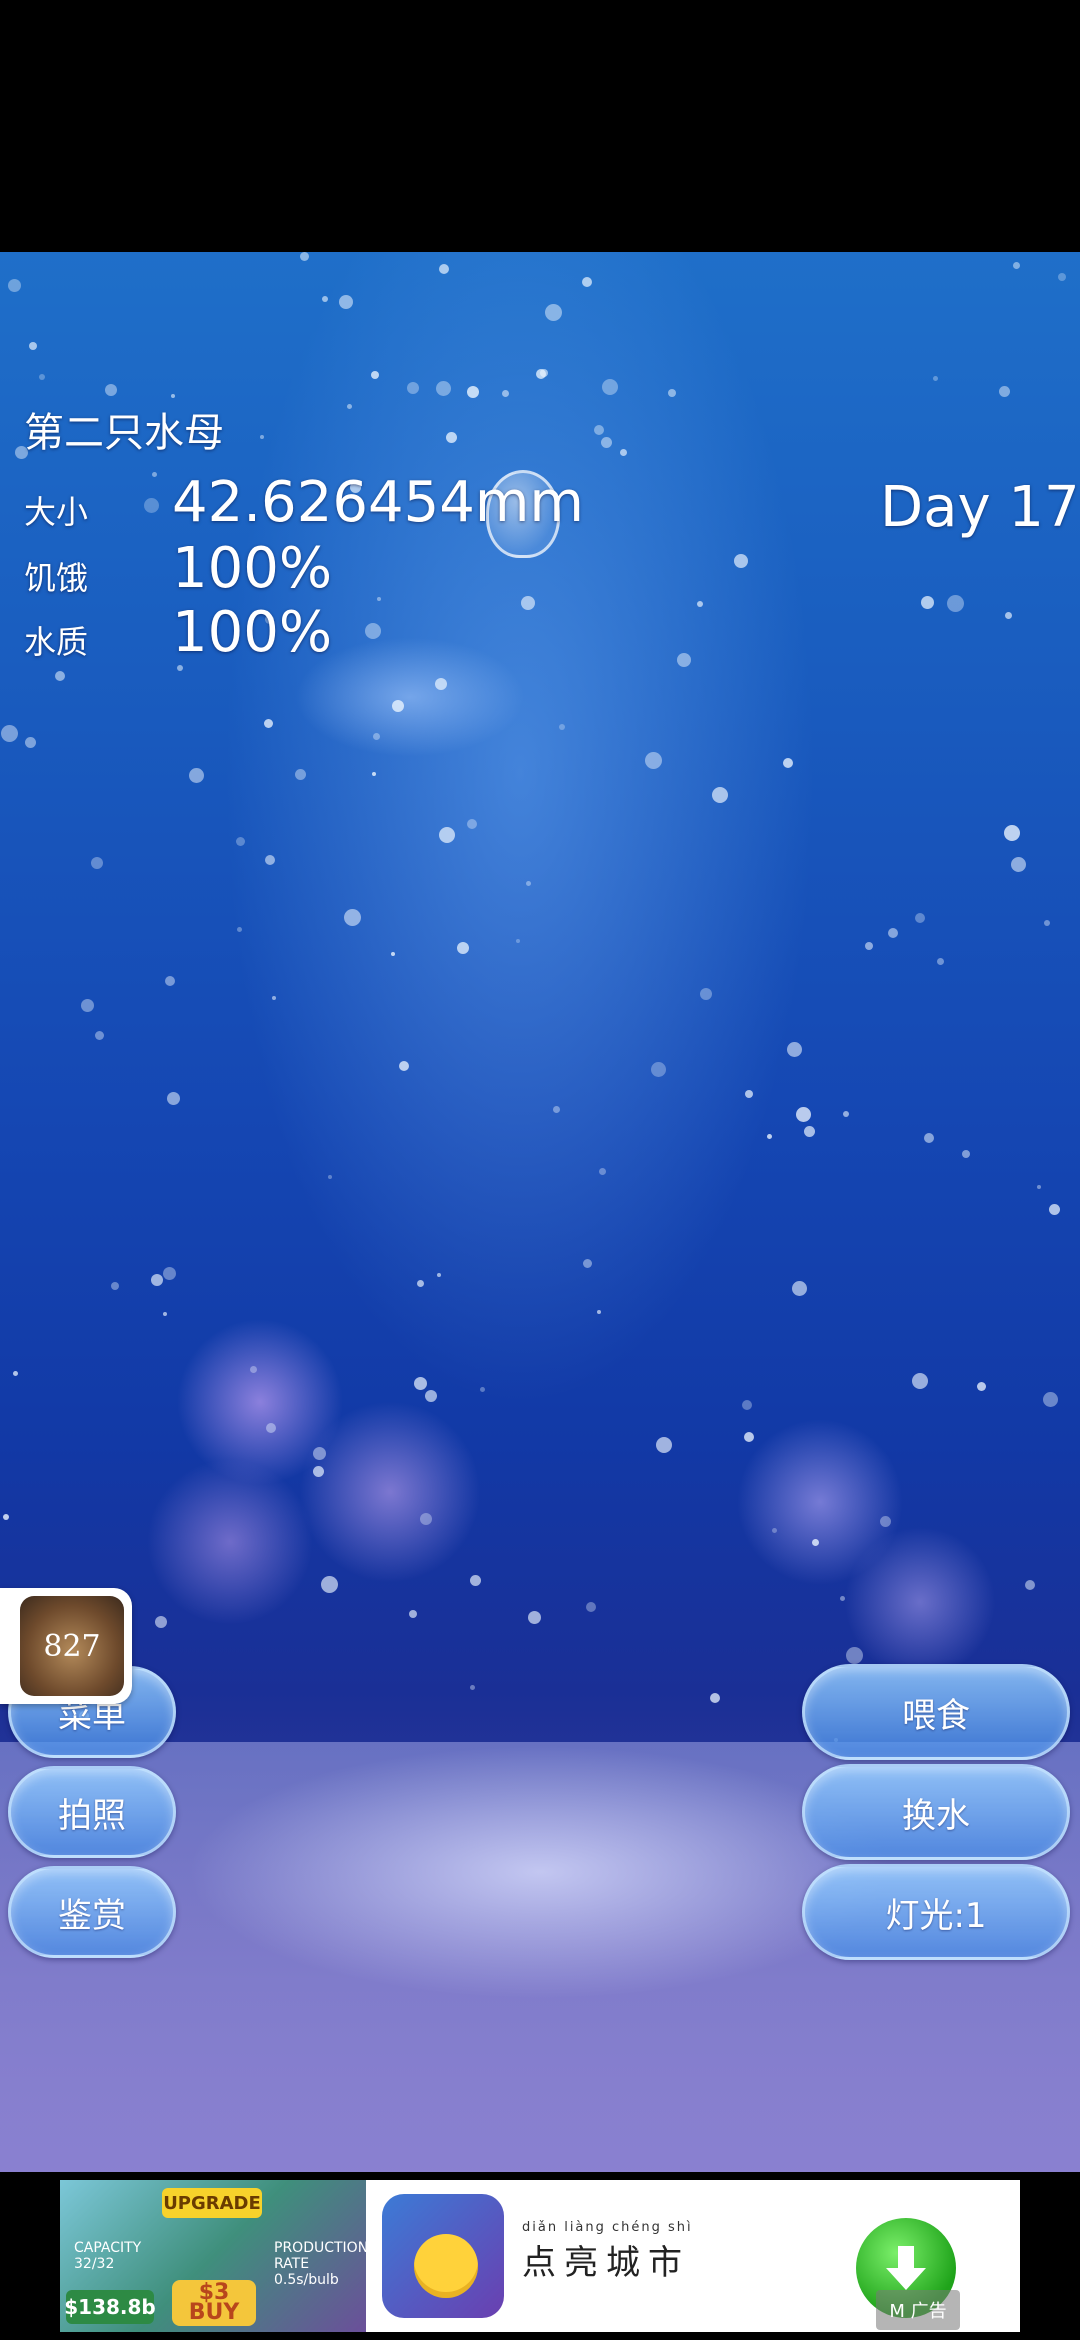 Image resolution: width=1080 pixels, height=2340 pixels. I want to click on stat-value-water: 100%, so click(252, 632).